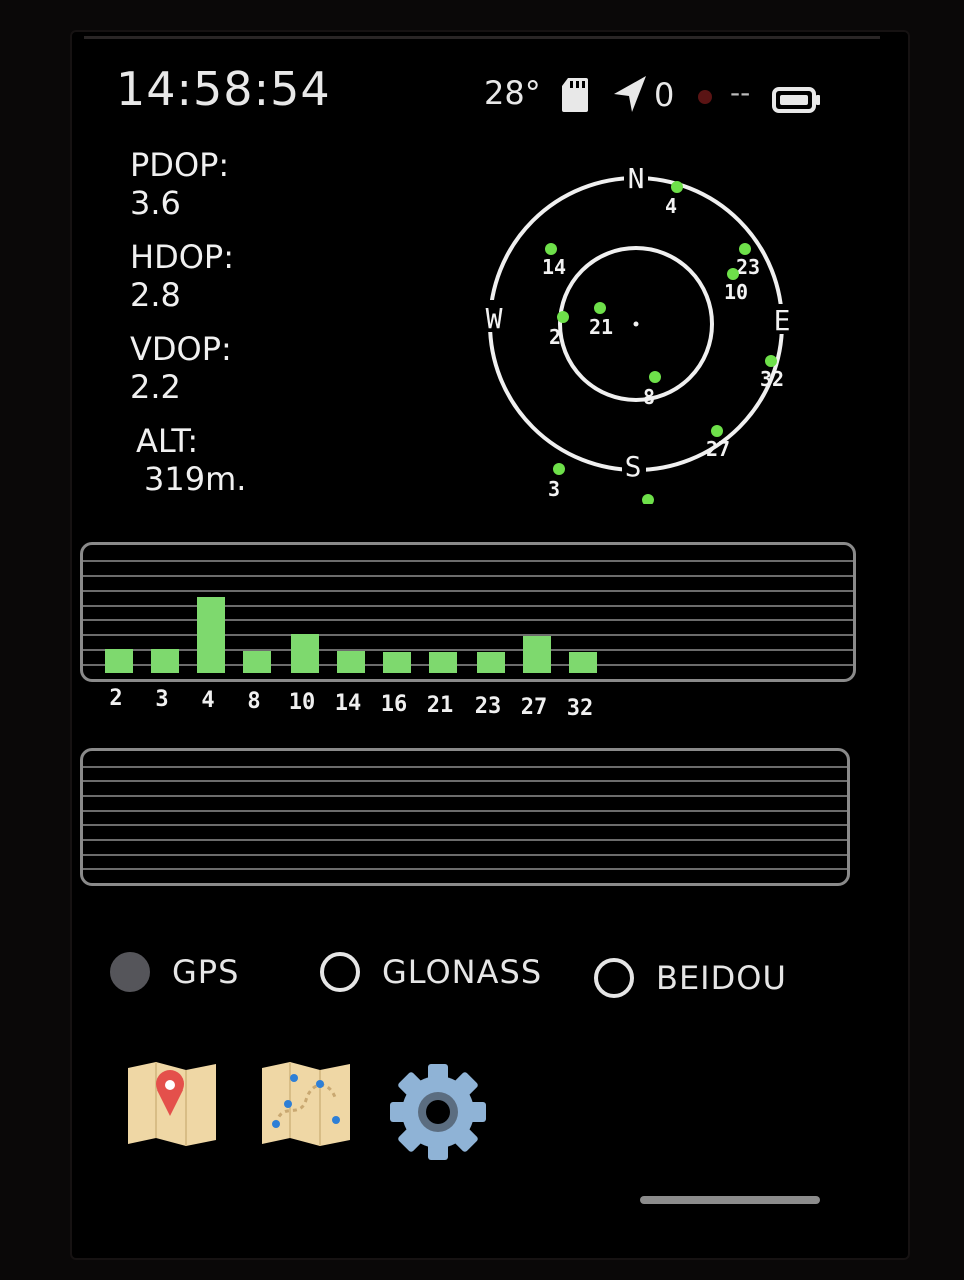 This screenshot has height=1280, width=964. Describe the element at coordinates (302, 702) in the screenshot. I see `signal-bar-label-10: 10` at that location.